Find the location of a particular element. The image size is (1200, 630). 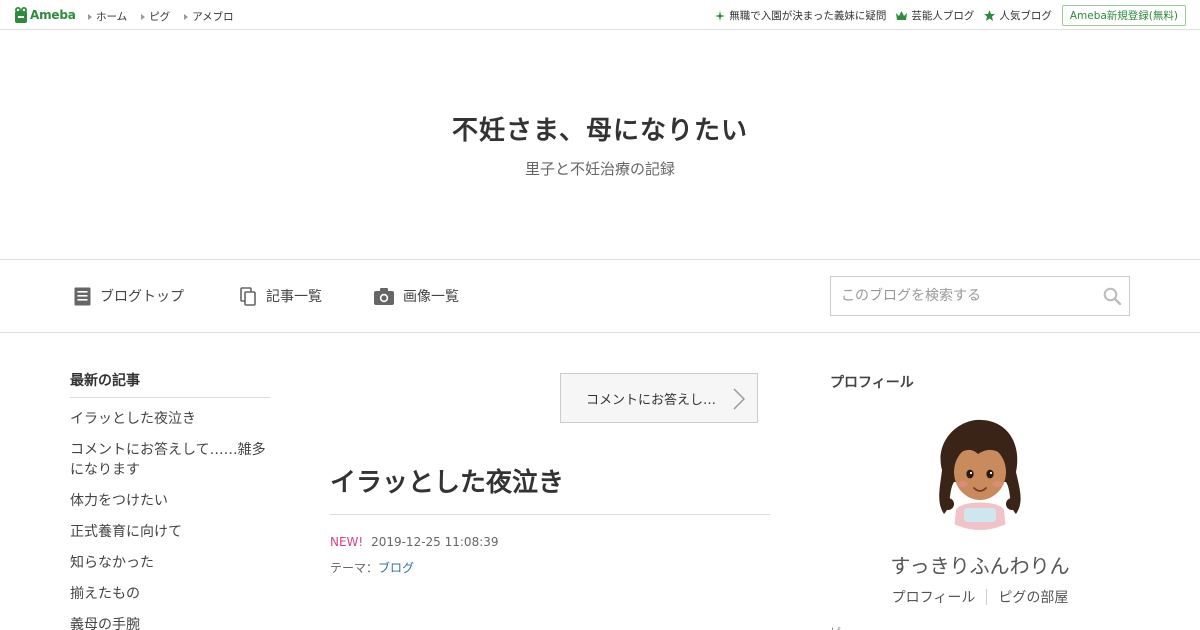

blog-title: 不妊さま、母になりたい is located at coordinates (600, 128).